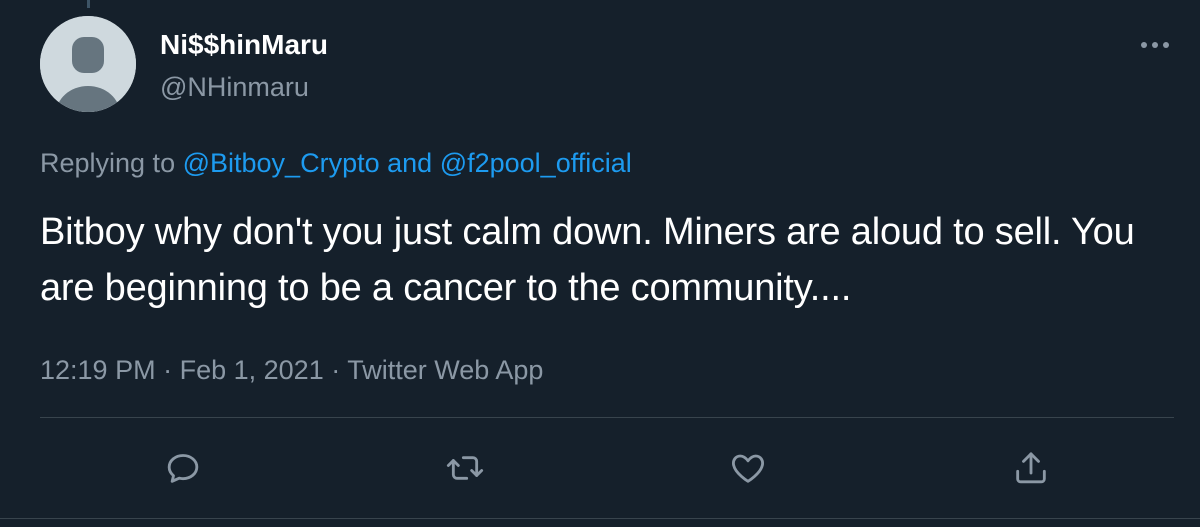  Describe the element at coordinates (281, 163) in the screenshot. I see `mention-link-bitboy: @Bitboy_Crypto` at that location.